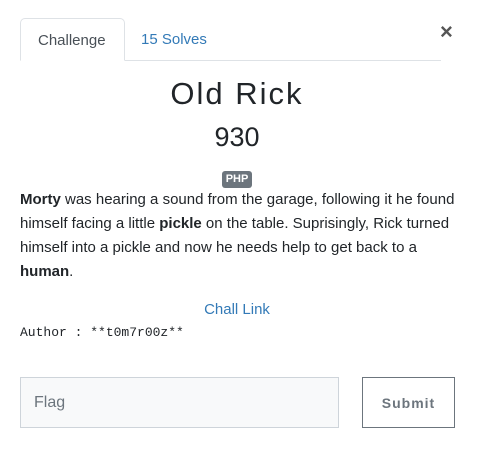 This screenshot has width=480, height=453. What do you see at coordinates (179, 402) in the screenshot?
I see `flag-input` at bounding box center [179, 402].